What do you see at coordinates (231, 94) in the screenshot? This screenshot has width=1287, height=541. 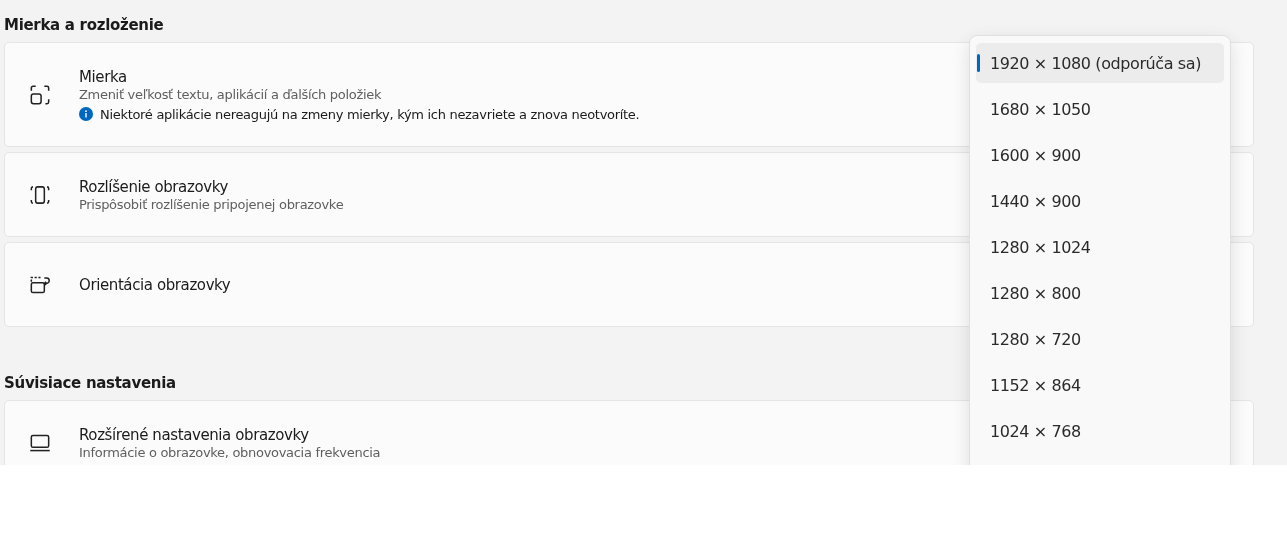 I see `setting-description: Zmeniť veľkosť textu, aplikácií a ďalších položiek` at bounding box center [231, 94].